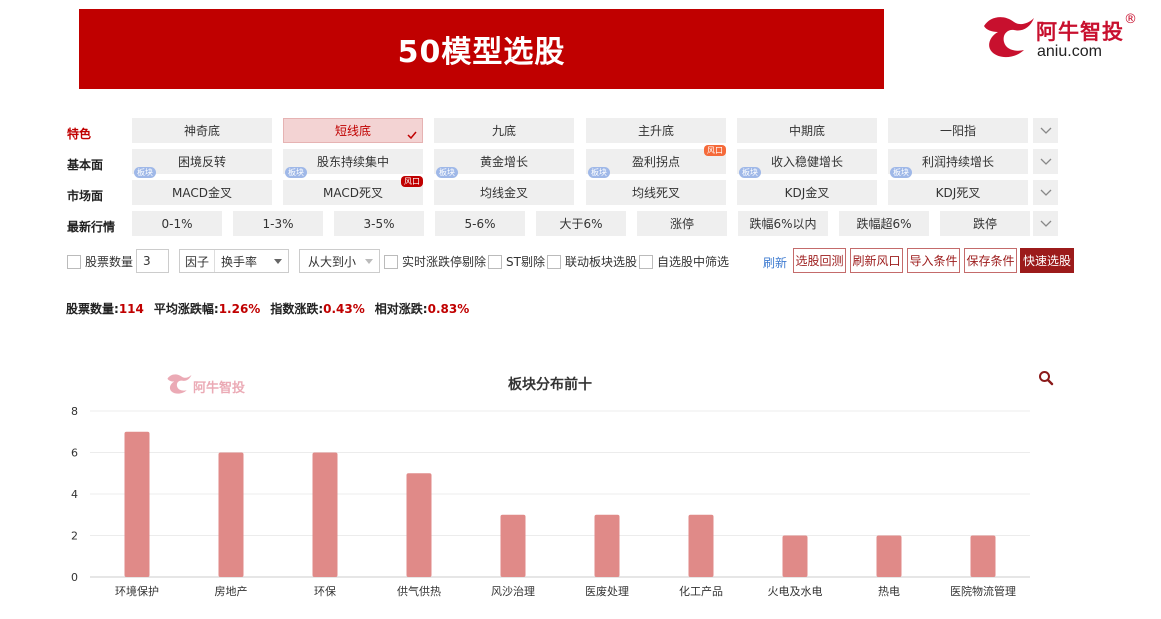 This screenshot has height=619, width=1161. I want to click on stock-count-toggle: 股票数量, so click(100, 261).